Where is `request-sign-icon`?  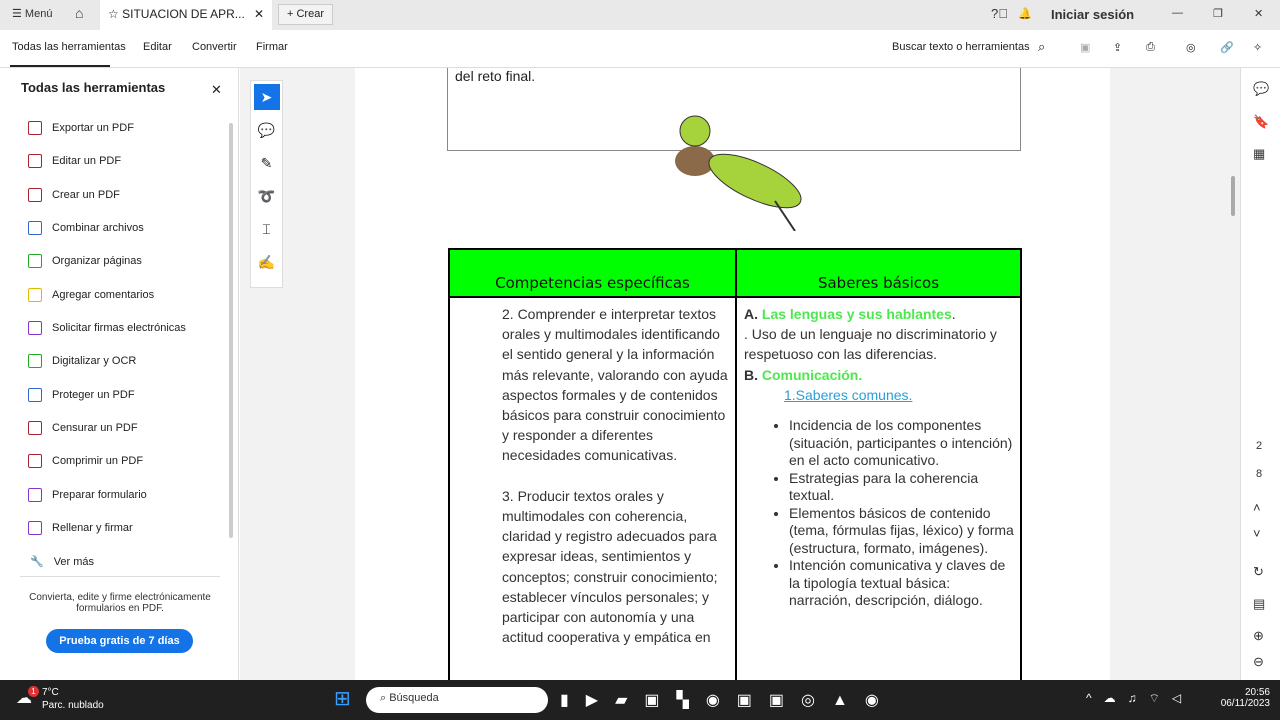 request-sign-icon is located at coordinates (35, 328).